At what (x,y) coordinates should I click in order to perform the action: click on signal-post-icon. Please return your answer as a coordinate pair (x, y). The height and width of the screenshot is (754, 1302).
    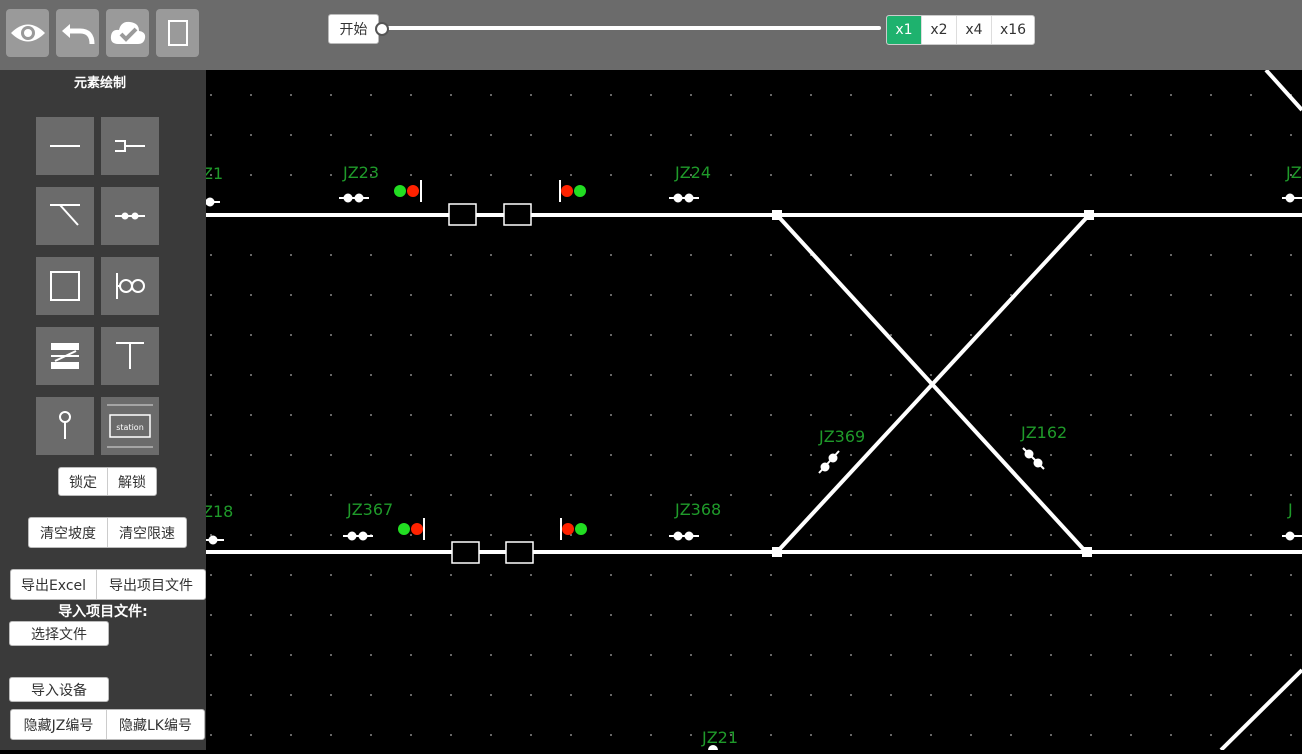
    Looking at the image, I should click on (65, 425).